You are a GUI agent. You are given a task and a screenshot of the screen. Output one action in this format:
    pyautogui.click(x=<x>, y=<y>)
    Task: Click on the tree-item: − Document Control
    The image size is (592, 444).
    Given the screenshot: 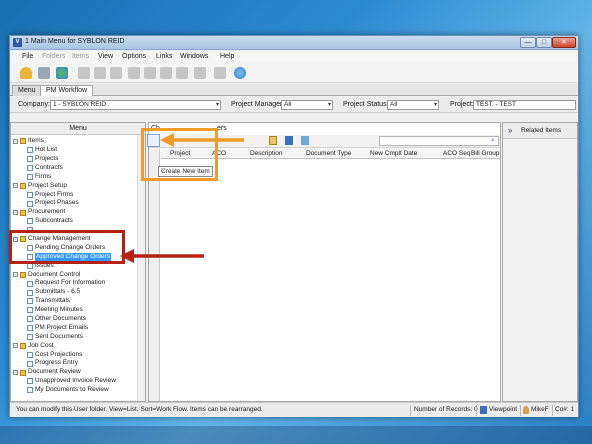 What is the action you would take?
    pyautogui.click(x=75, y=274)
    